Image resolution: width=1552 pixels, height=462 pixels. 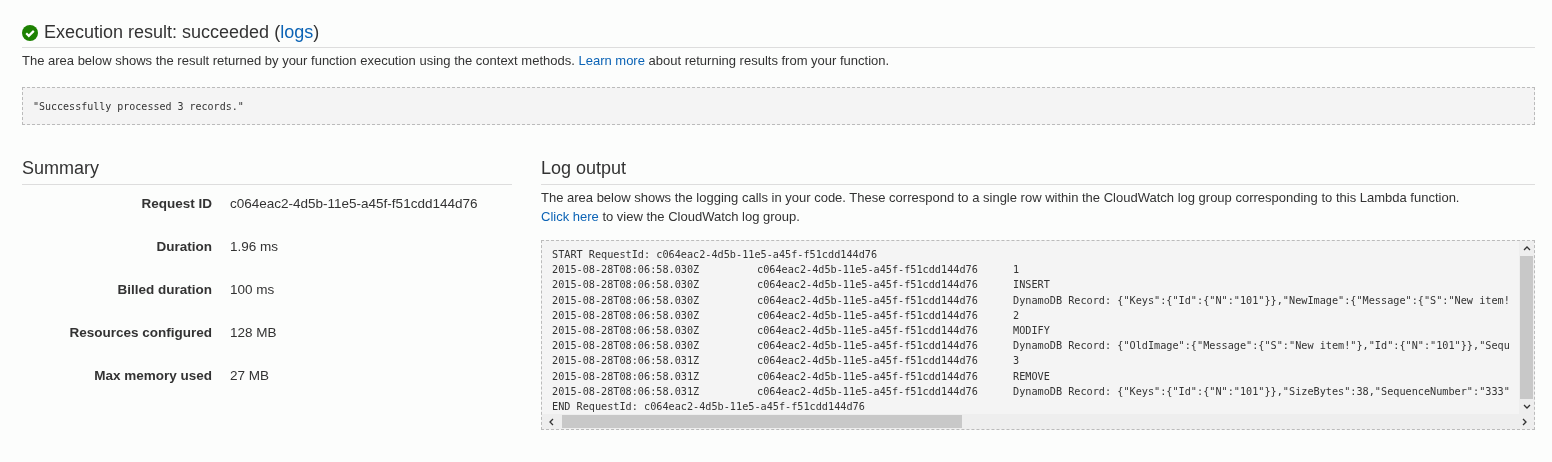 I want to click on log-output-heading: Log output, so click(x=1038, y=171).